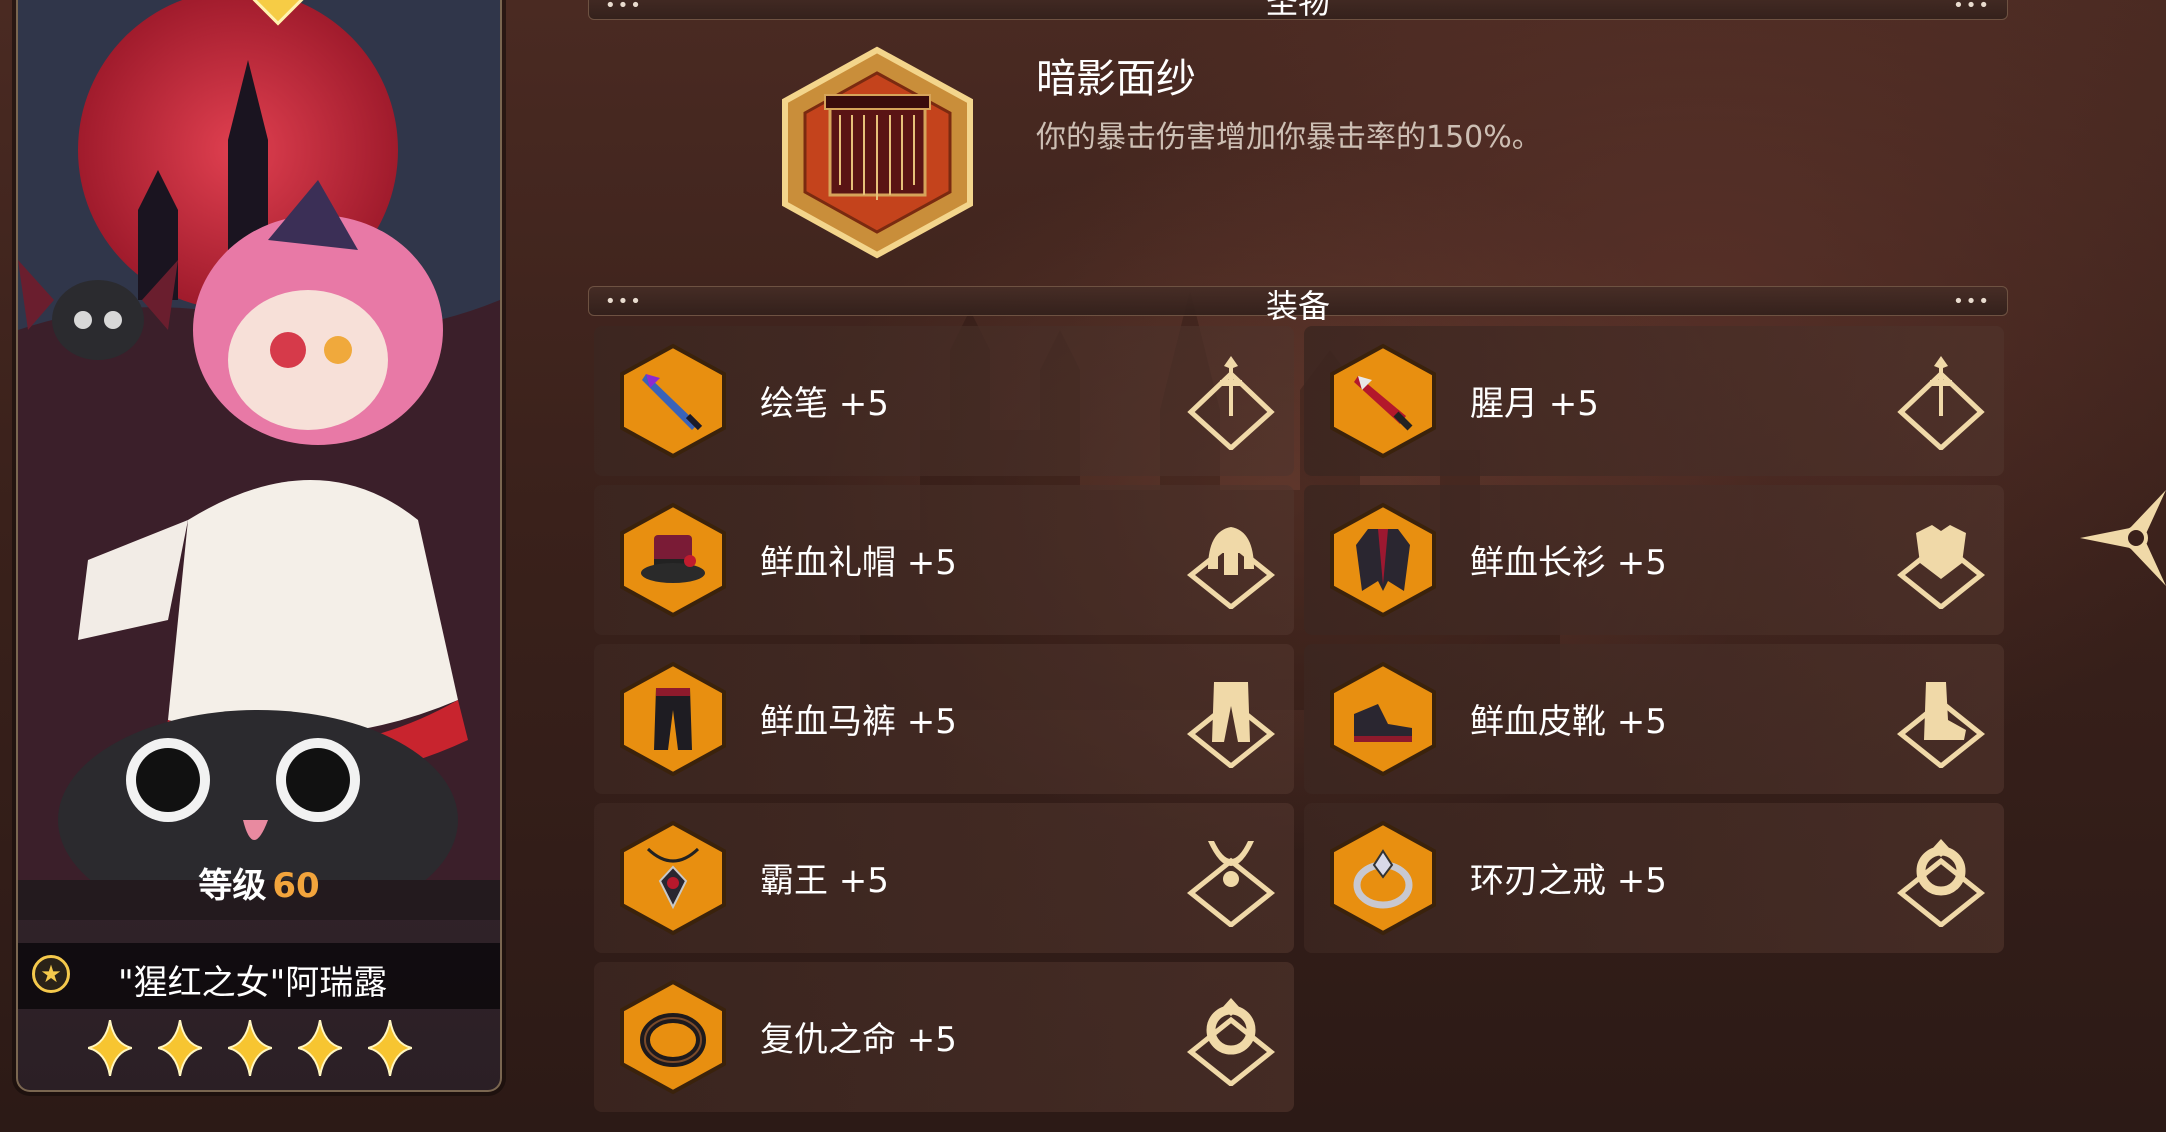  Describe the element at coordinates (1231, 568) in the screenshot. I see `helmet-slot-icon` at that location.